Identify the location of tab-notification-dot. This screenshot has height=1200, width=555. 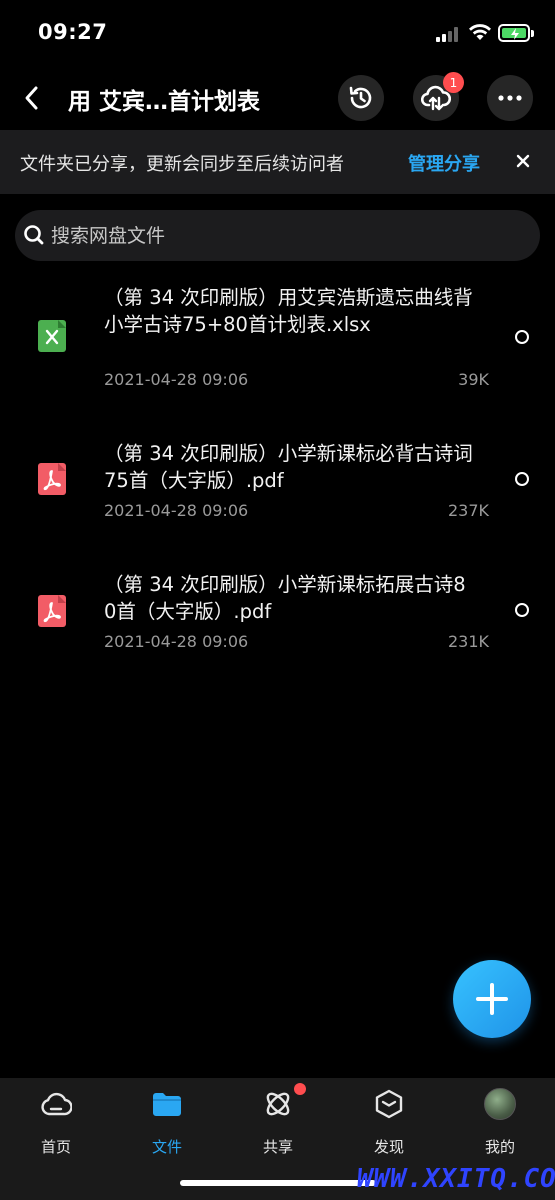
(300, 1089).